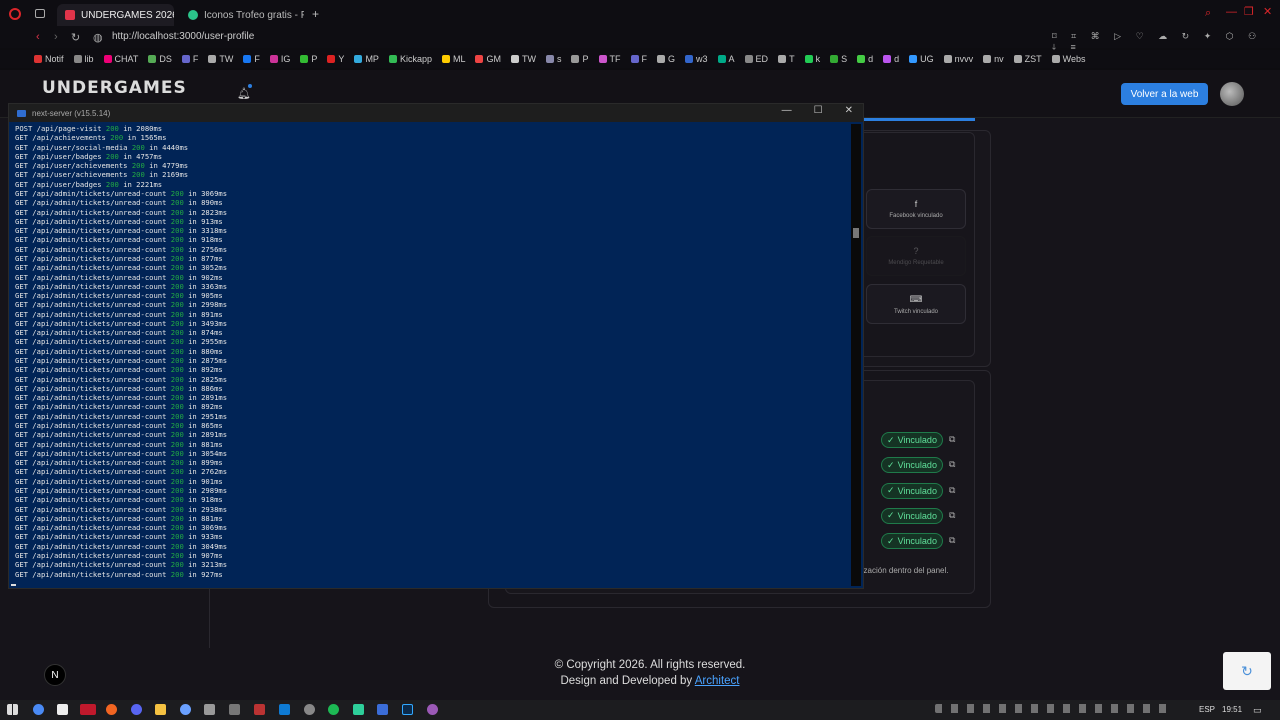 The height and width of the screenshot is (720, 1280). What do you see at coordinates (242, 15) in the screenshot?
I see `tab-flaticon: Iconos Trofeo gratis - Flat` at bounding box center [242, 15].